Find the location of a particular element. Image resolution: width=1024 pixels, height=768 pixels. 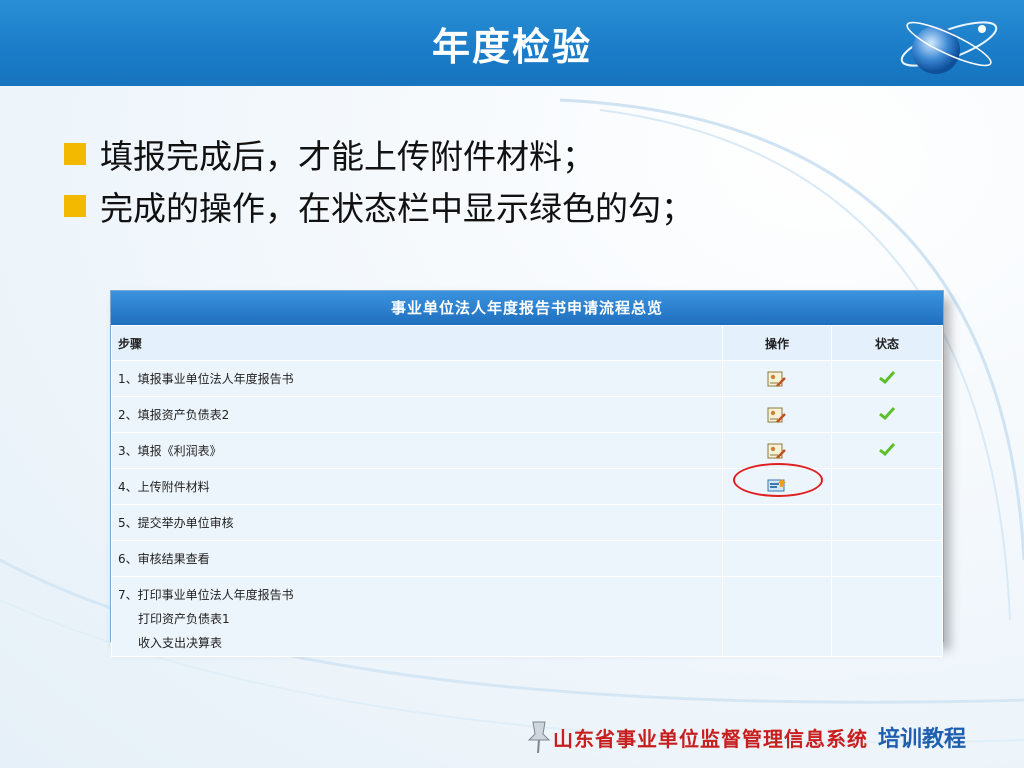

header-bar: 年度检验 is located at coordinates (512, 43).